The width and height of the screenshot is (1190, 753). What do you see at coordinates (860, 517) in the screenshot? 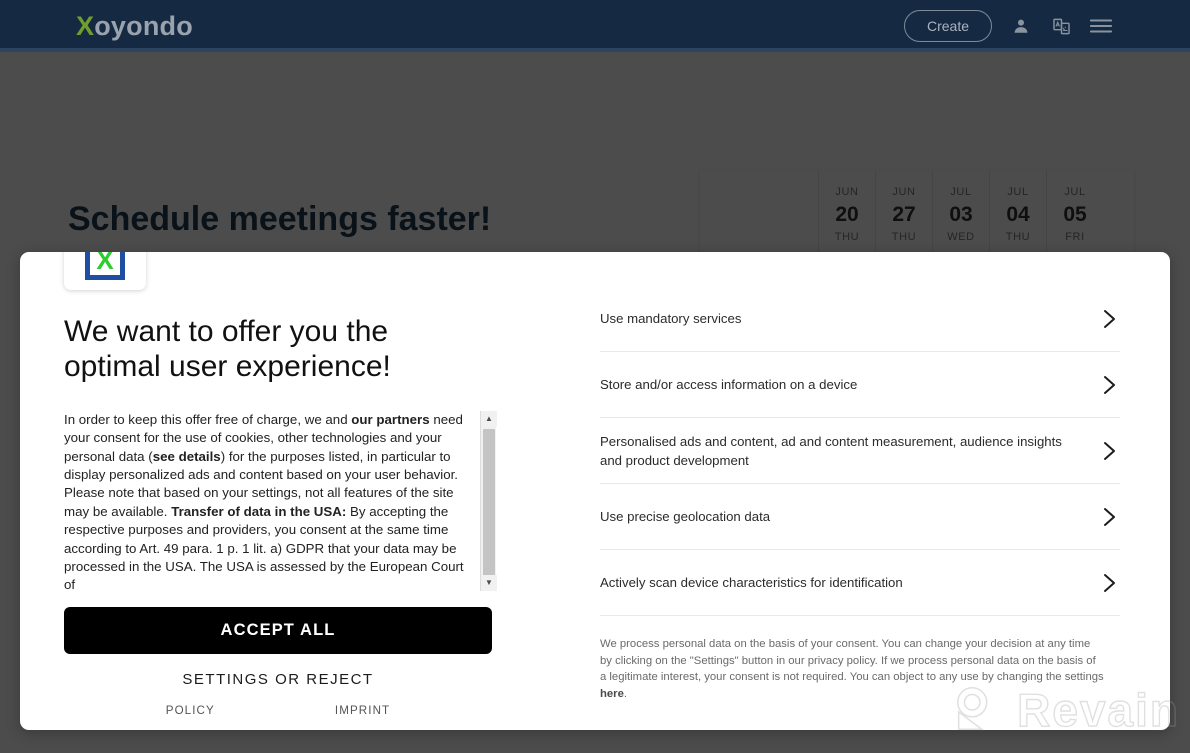
I see `purpose-row: Use precise geolocation data` at bounding box center [860, 517].